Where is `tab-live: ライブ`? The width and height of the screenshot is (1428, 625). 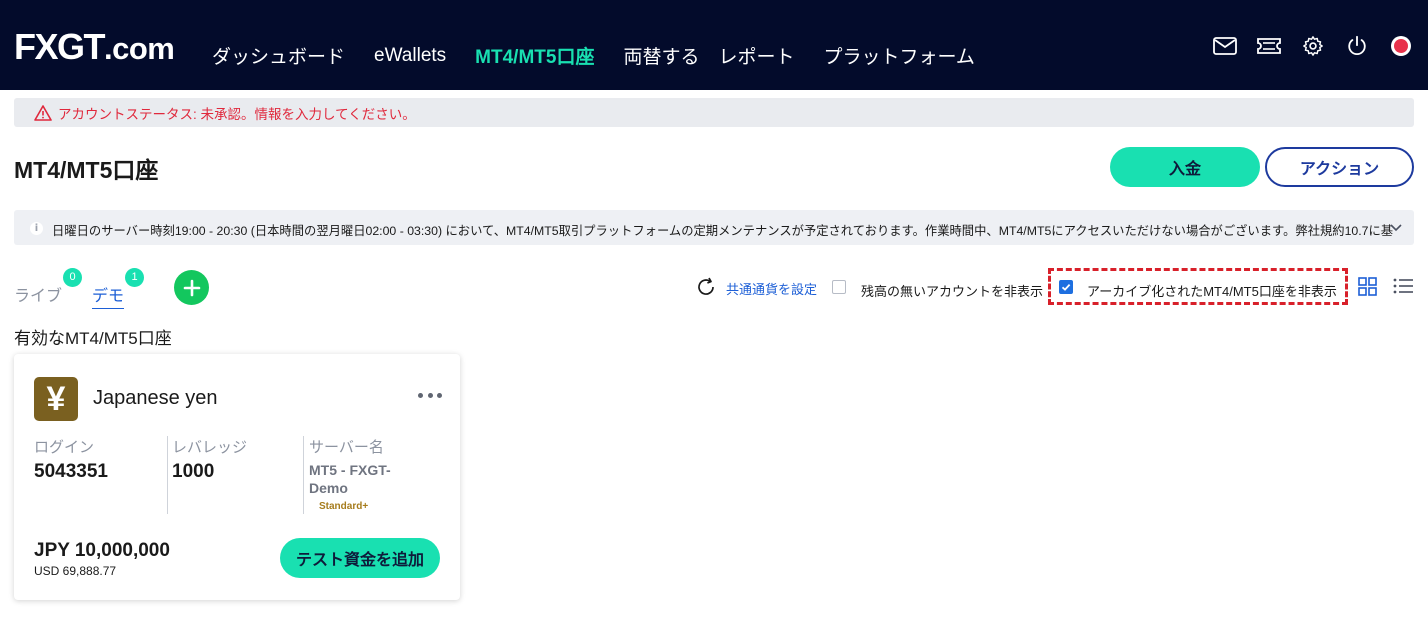
tab-live: ライブ is located at coordinates (38, 294).